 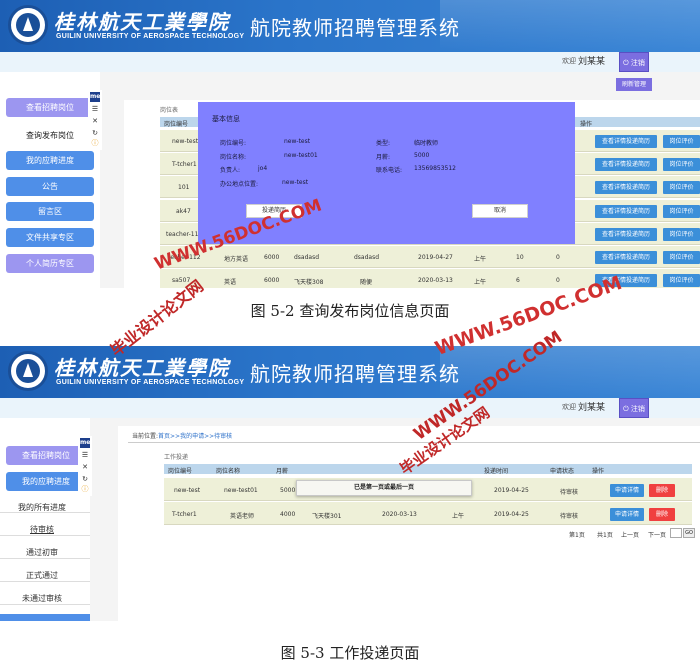 I want to click on pager-current: 第1页, so click(x=577, y=535).